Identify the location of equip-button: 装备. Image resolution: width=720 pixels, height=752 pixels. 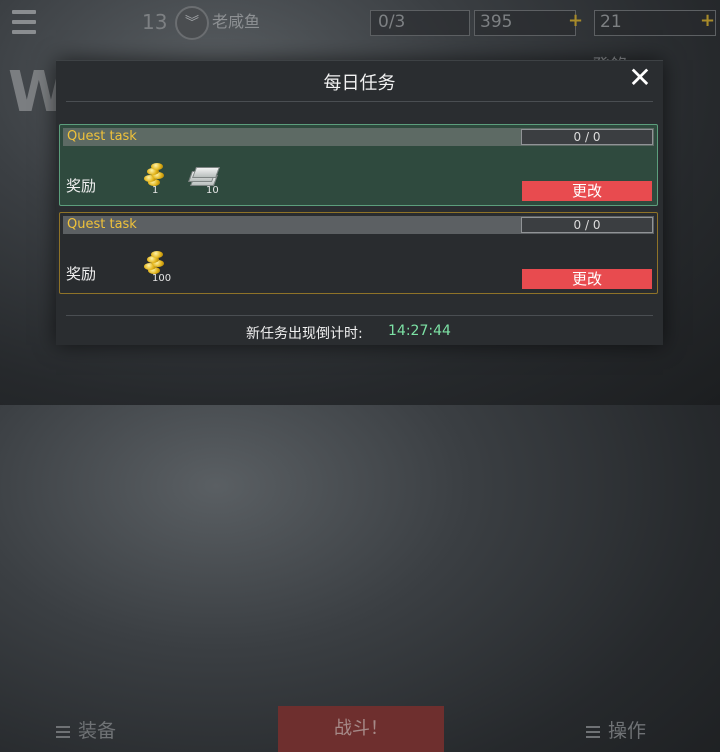
(86, 729).